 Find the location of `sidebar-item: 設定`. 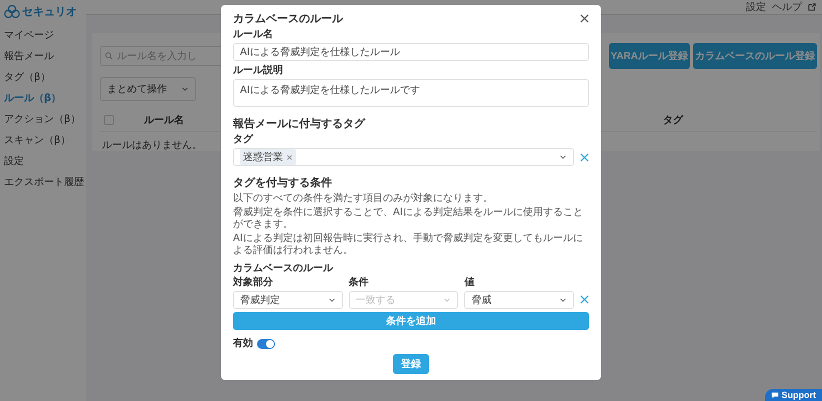

sidebar-item: 設定 is located at coordinates (43, 161).